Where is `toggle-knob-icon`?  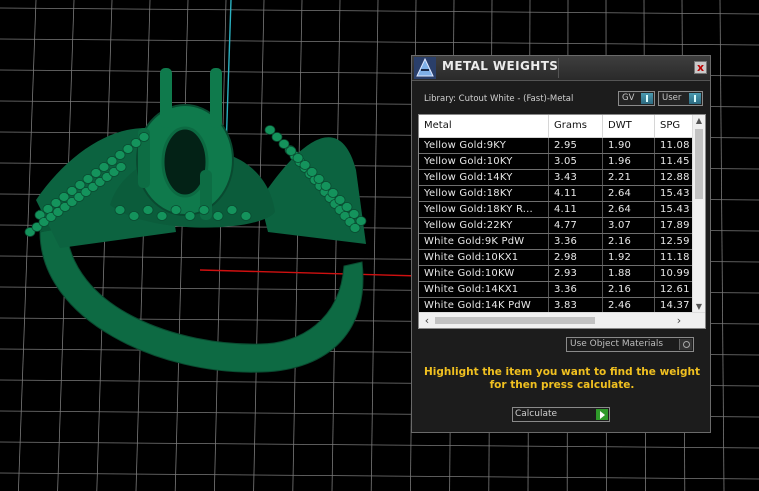
toggle-knob-icon is located at coordinates (647, 98).